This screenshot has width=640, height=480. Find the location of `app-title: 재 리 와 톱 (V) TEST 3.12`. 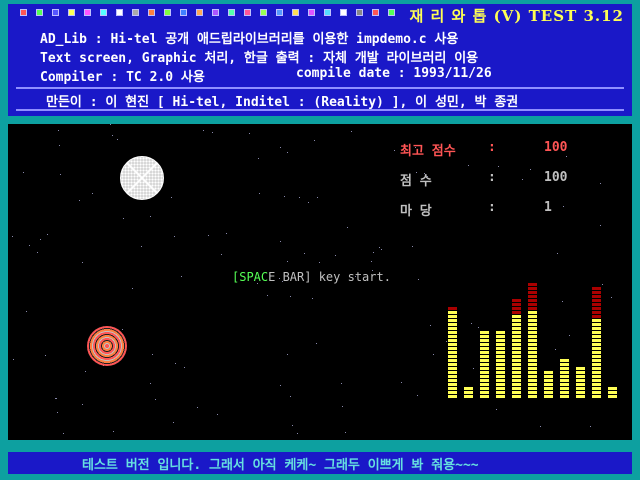

app-title: 재 리 와 톱 (V) TEST 3.12 is located at coordinates (516, 16).